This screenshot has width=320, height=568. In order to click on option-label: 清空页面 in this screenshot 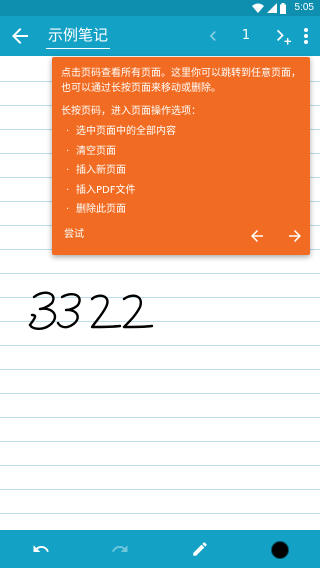, I will do `click(96, 151)`.